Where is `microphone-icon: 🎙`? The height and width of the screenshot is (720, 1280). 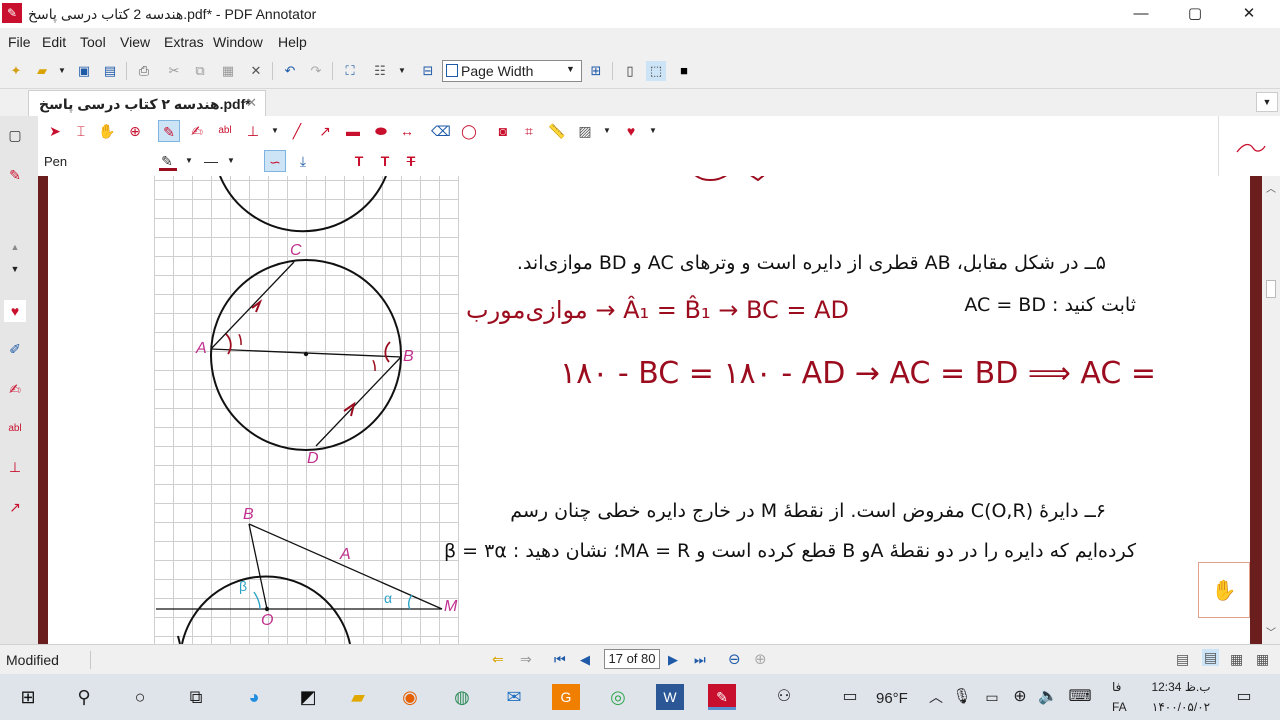 microphone-icon: 🎙 is located at coordinates (962, 697).